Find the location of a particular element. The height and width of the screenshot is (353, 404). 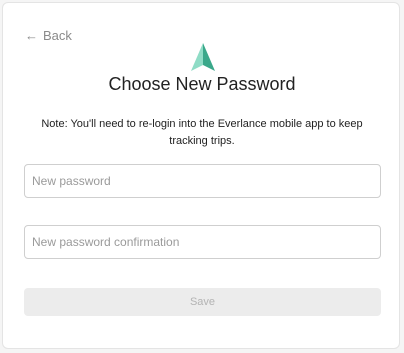

back-link: ← Back is located at coordinates (48, 35).